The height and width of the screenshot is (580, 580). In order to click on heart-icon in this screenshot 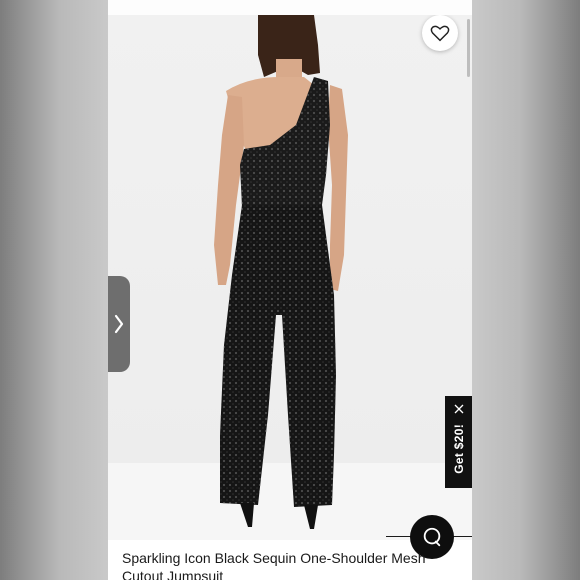, I will do `click(440, 33)`.